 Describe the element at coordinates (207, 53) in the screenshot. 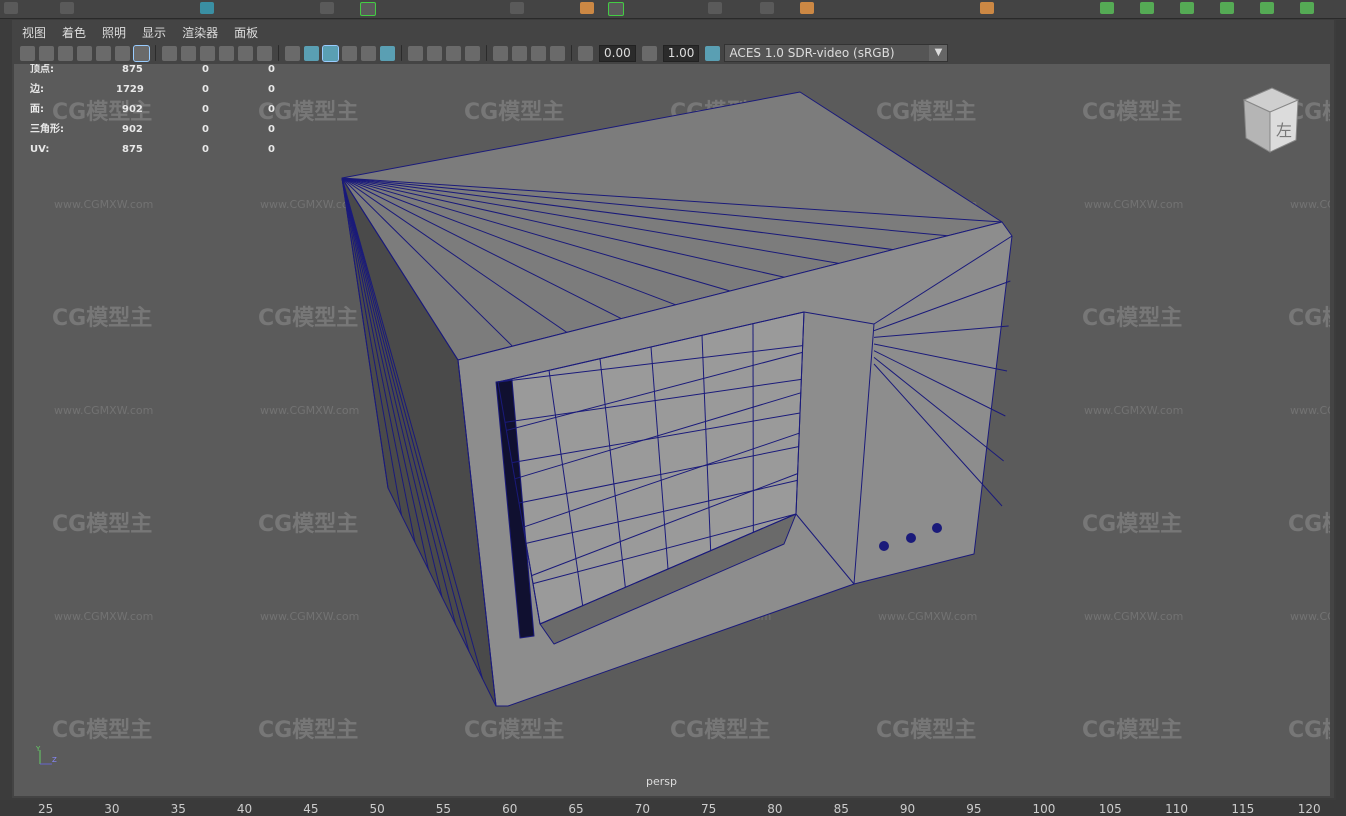

I see `field-chart-icon` at that location.